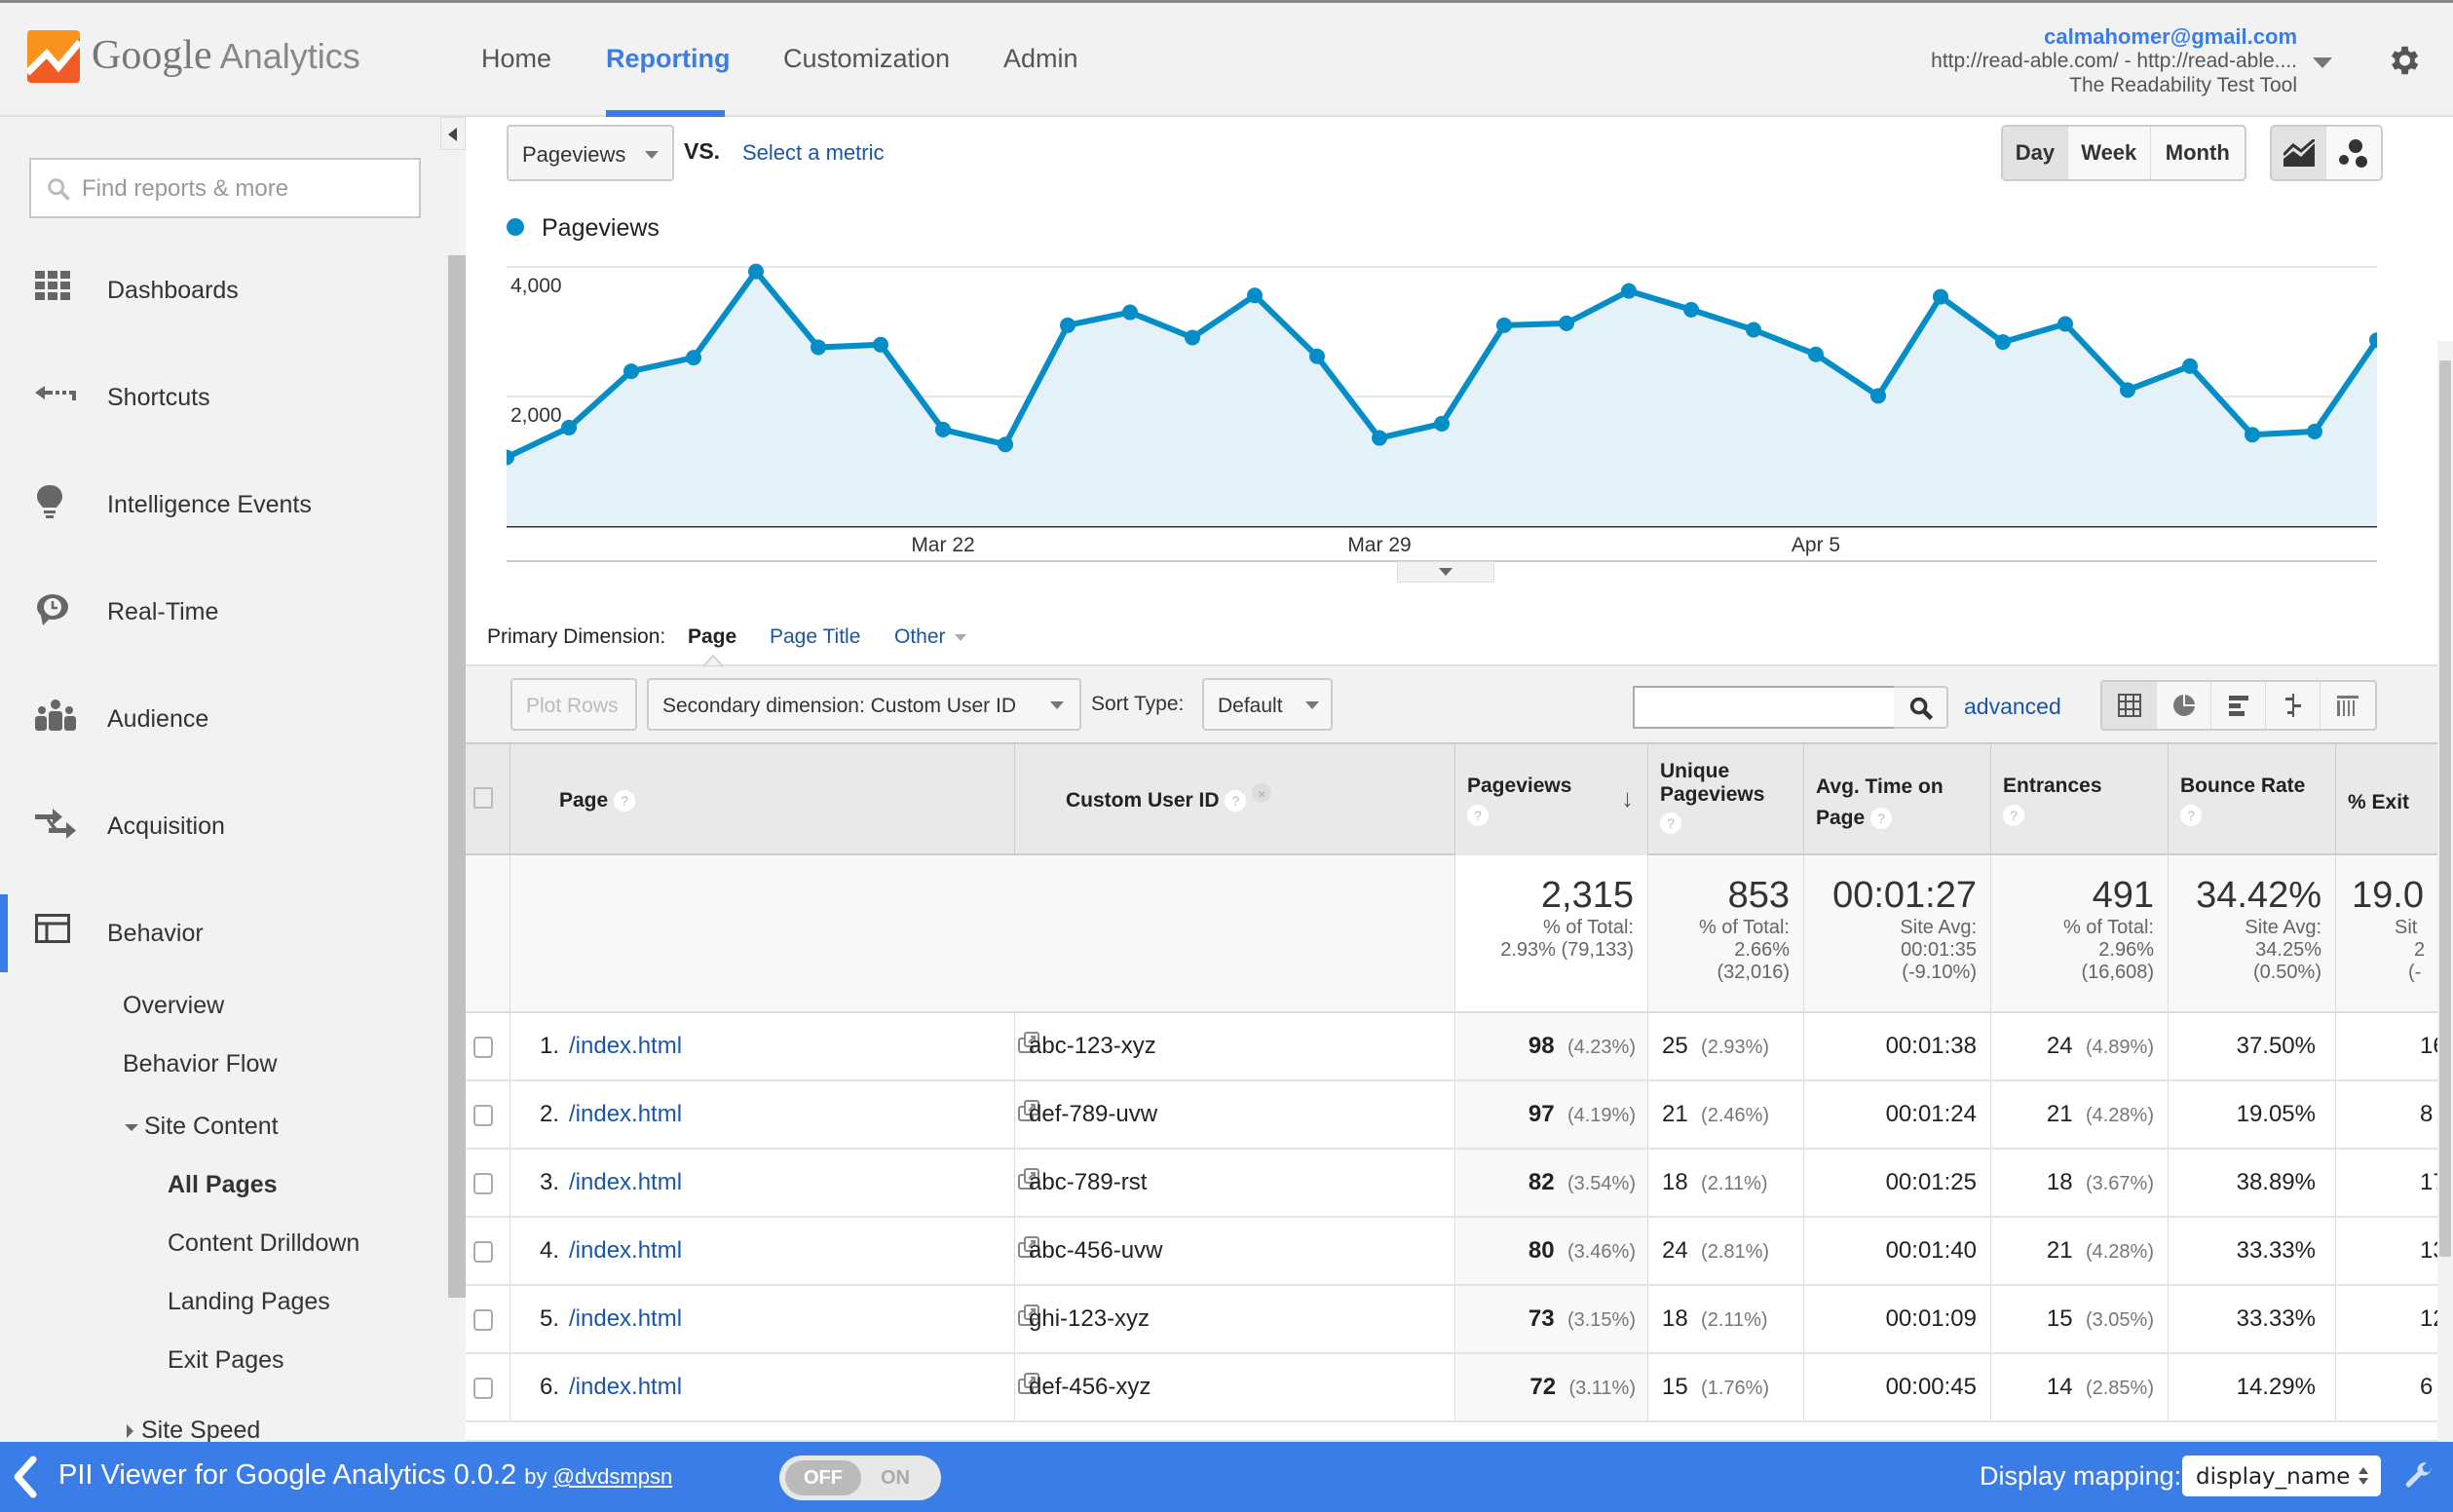  Describe the element at coordinates (864, 704) in the screenshot. I see `secondary-dimension-select: Secondary dimension: Custom User ID` at that location.